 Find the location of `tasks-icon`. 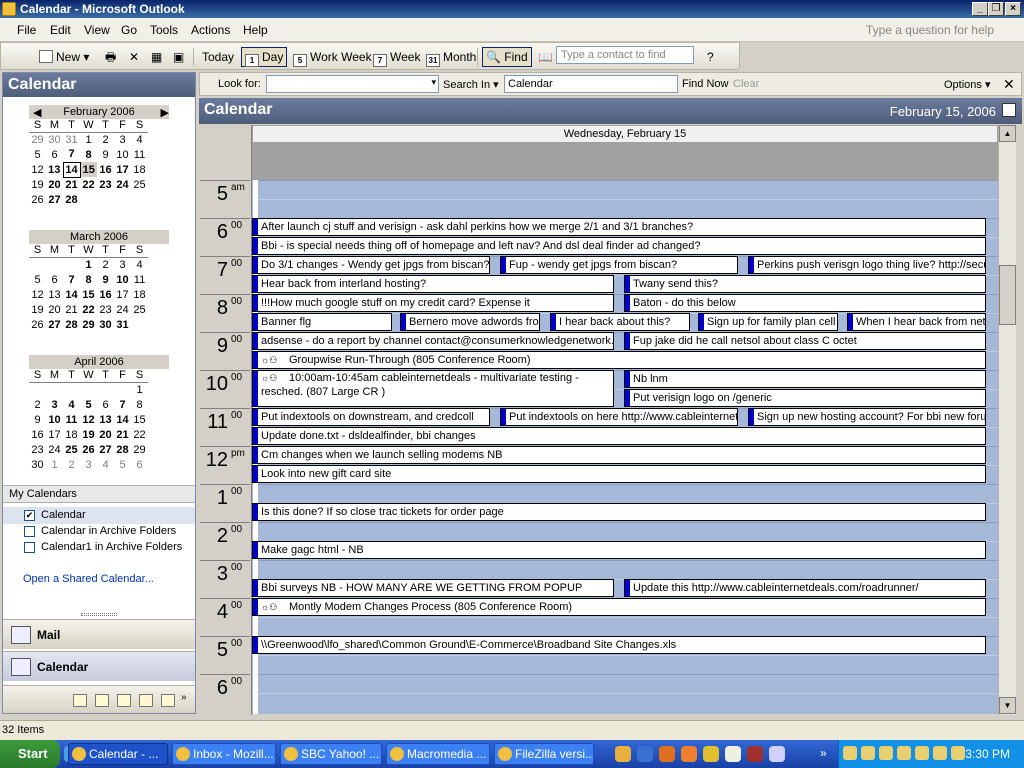

tasks-icon is located at coordinates (102, 700).